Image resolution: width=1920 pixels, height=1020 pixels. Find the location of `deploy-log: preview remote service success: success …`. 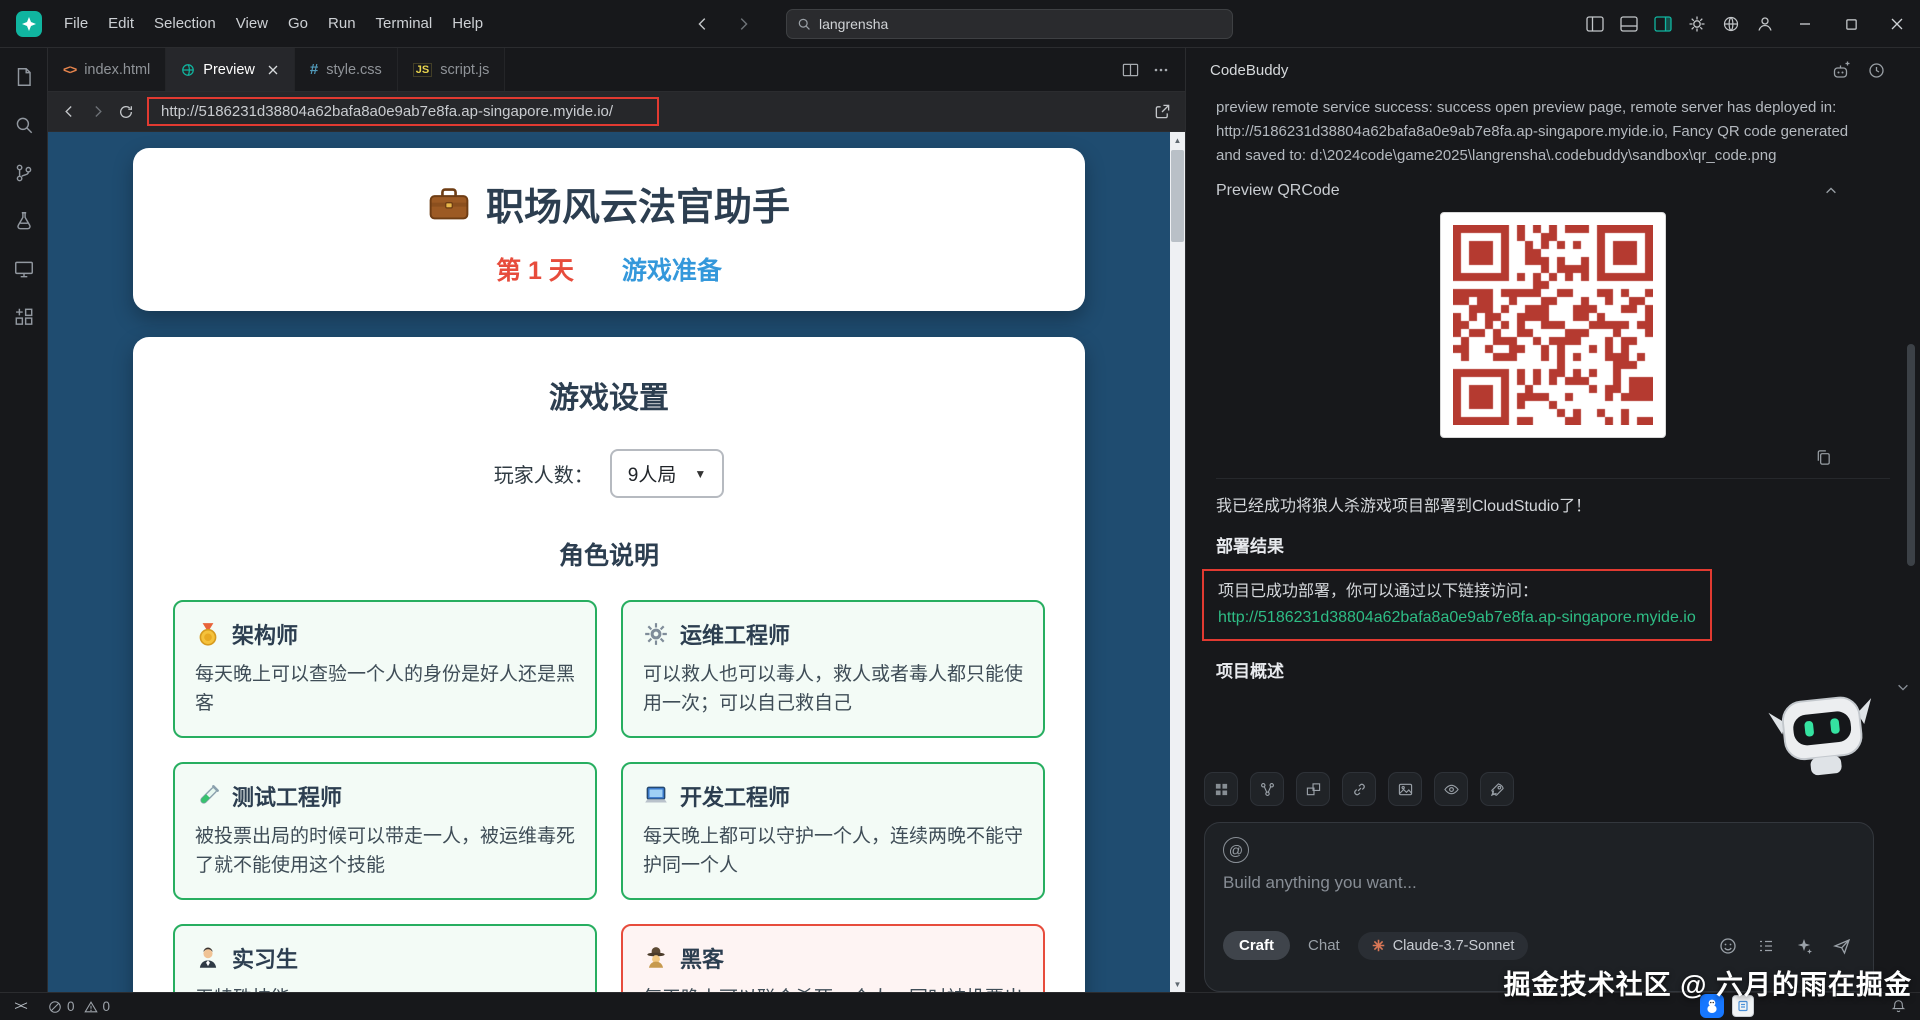

deploy-log: preview remote service success: success … is located at coordinates (1532, 131).